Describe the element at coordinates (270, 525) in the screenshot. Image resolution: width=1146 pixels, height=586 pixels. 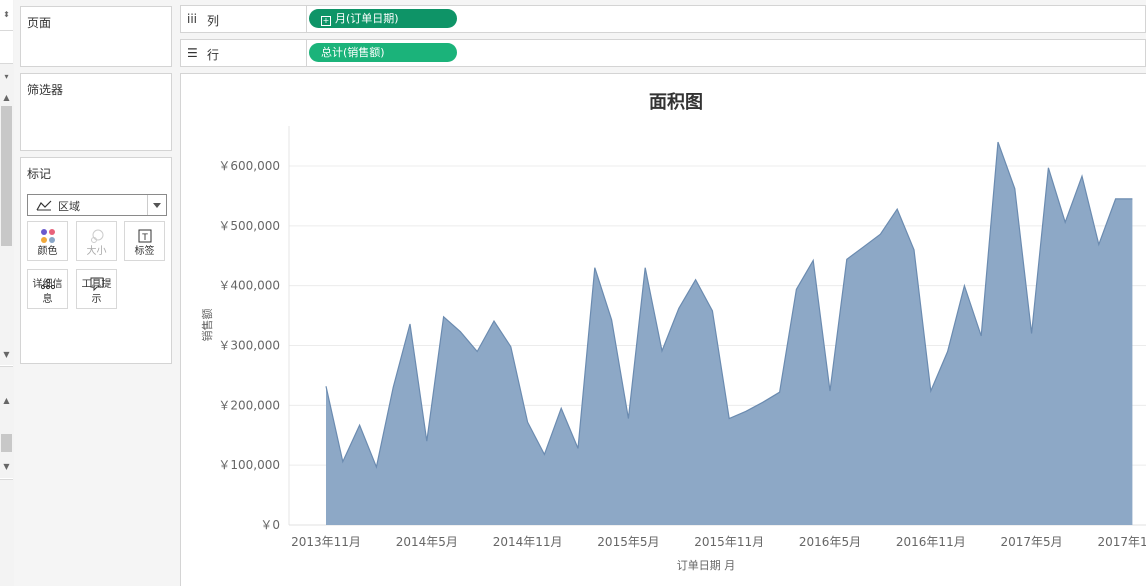
I see `y-tick-label: ￥0` at that location.